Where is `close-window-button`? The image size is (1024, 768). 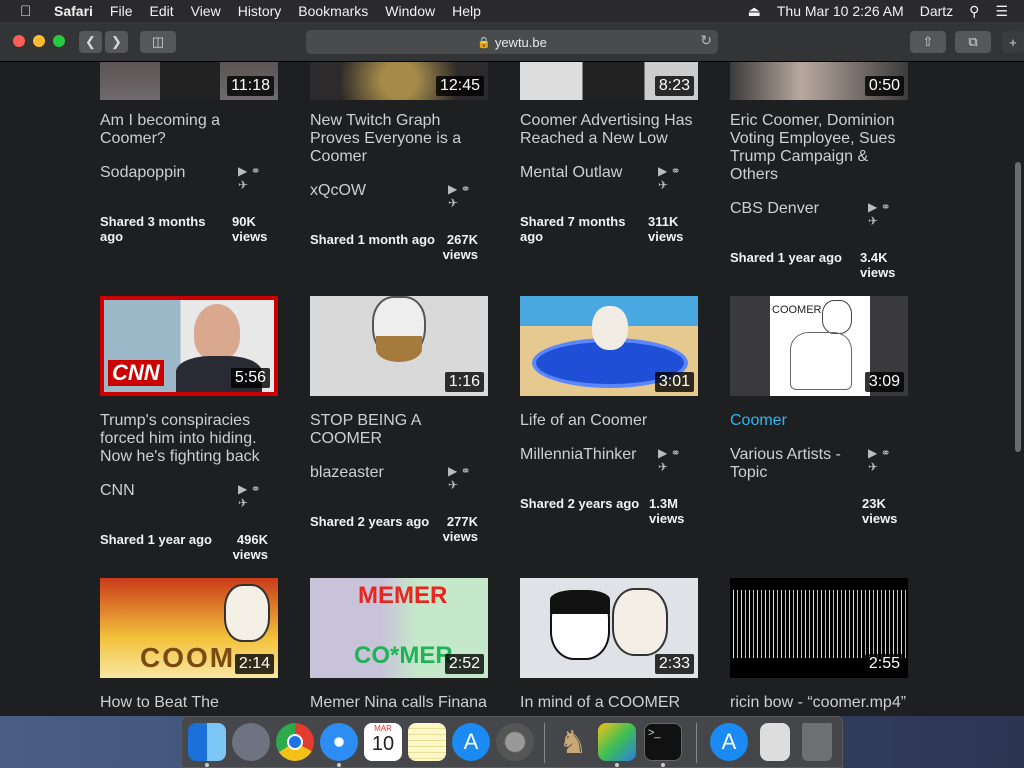 close-window-button is located at coordinates (19, 41).